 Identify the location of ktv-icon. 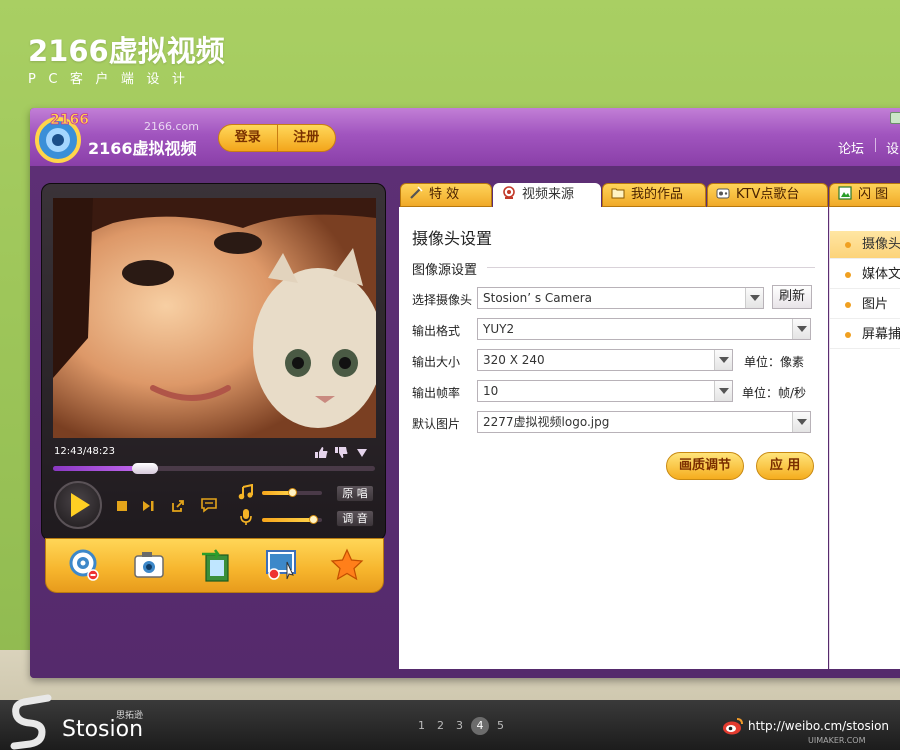
(723, 193).